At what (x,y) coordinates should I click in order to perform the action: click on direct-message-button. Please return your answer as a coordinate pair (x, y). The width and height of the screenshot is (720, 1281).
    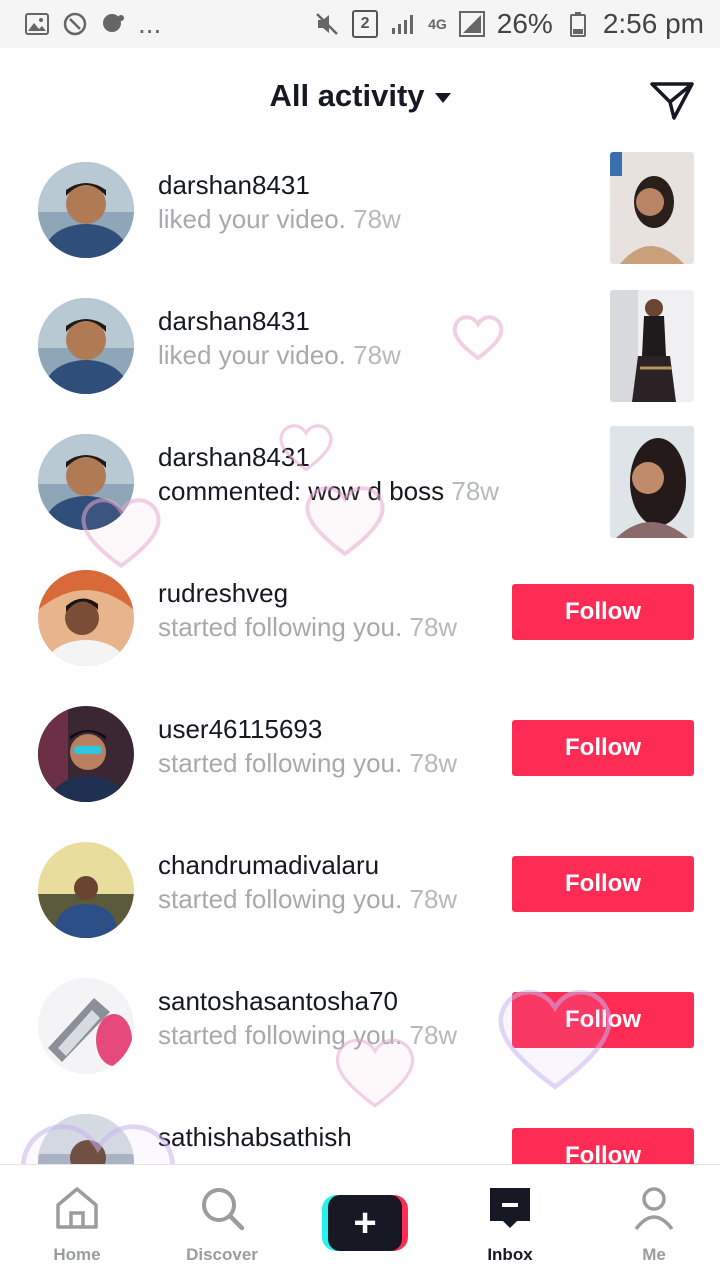
    Looking at the image, I should click on (672, 100).